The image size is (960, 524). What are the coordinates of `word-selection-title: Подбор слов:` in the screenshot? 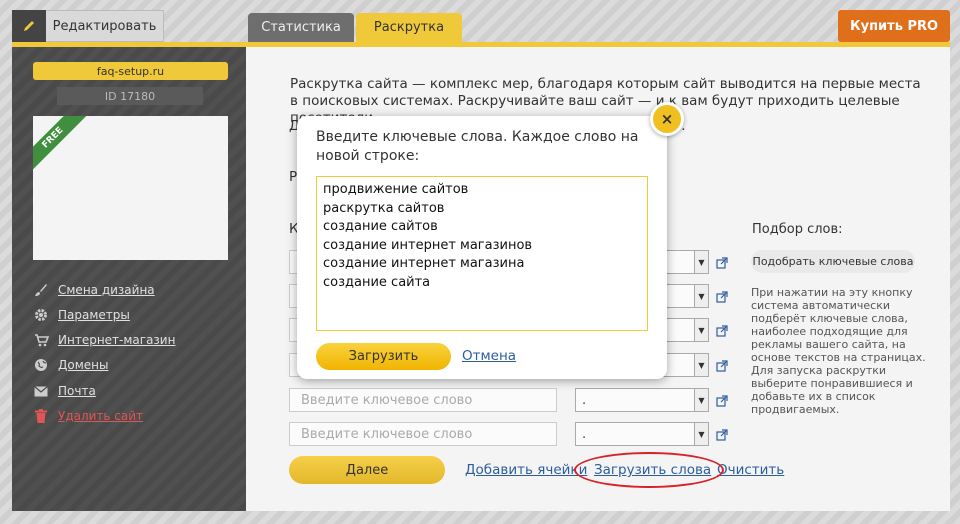 It's located at (797, 229).